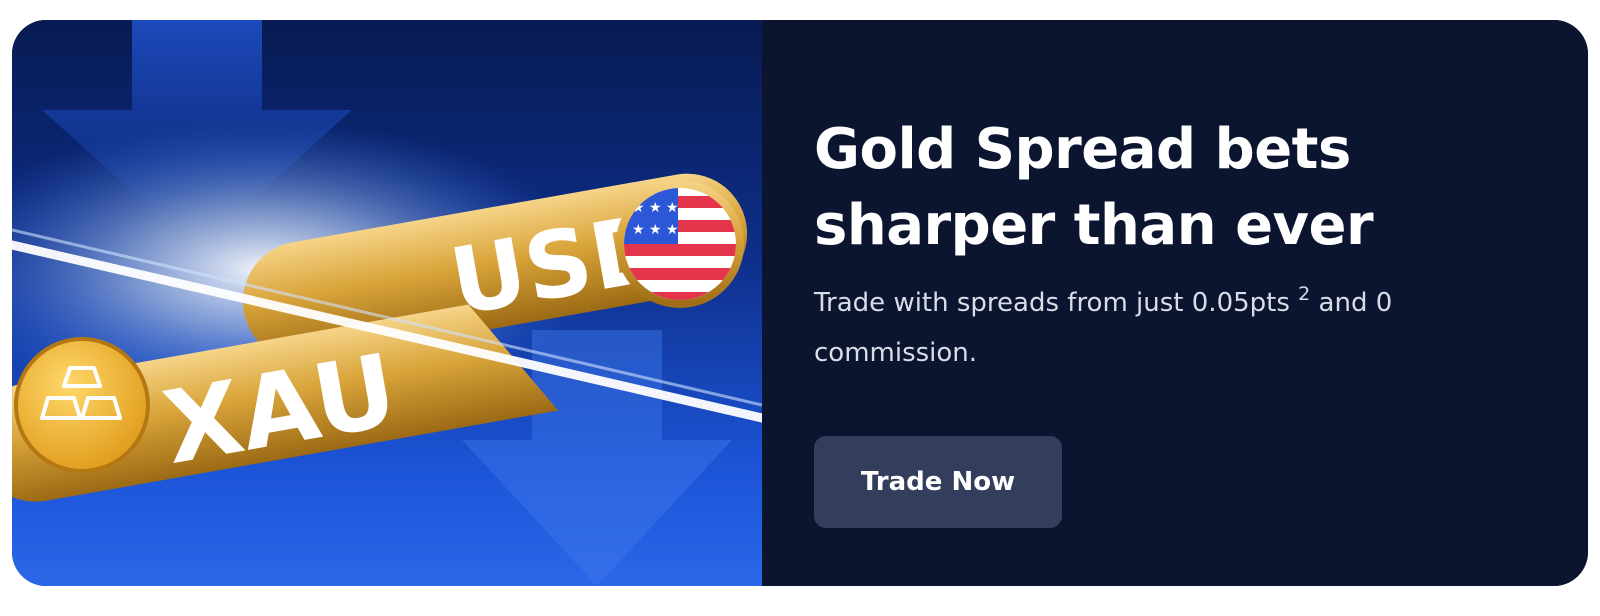 The width and height of the screenshot is (1600, 616). I want to click on banner-headline: Gold Spread bets sharper than ever, so click(1174, 188).